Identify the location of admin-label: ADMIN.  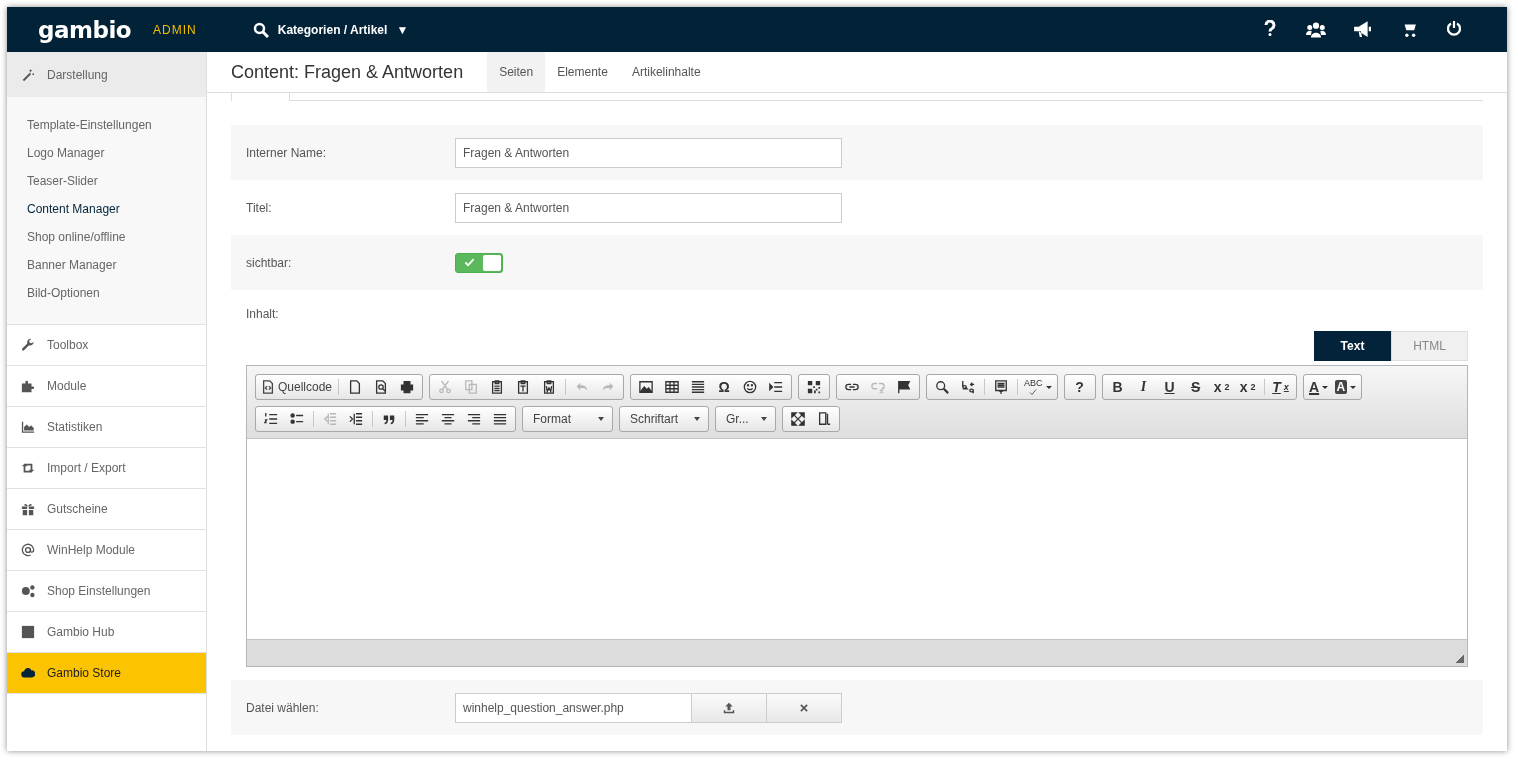
(175, 29).